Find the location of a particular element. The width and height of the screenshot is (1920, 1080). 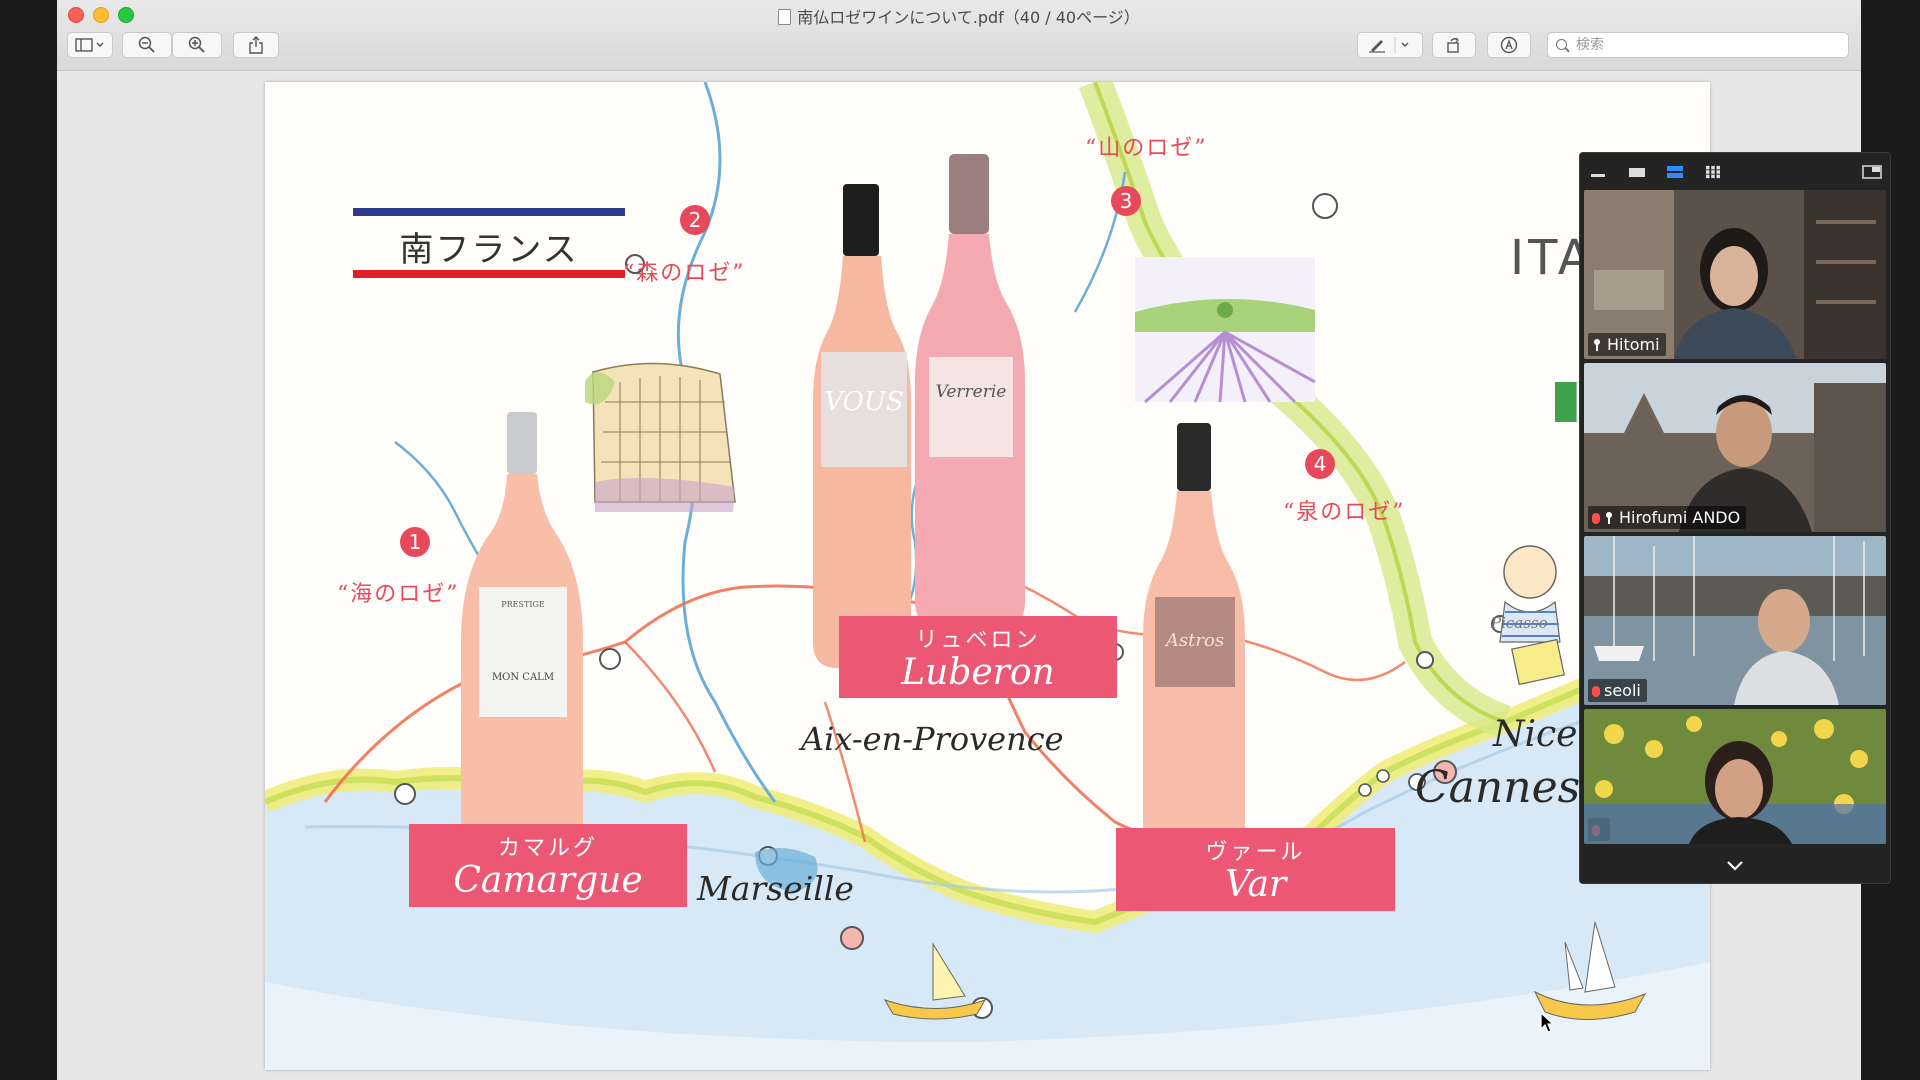

bottle-label-astros: Astros is located at coordinates (1195, 640).